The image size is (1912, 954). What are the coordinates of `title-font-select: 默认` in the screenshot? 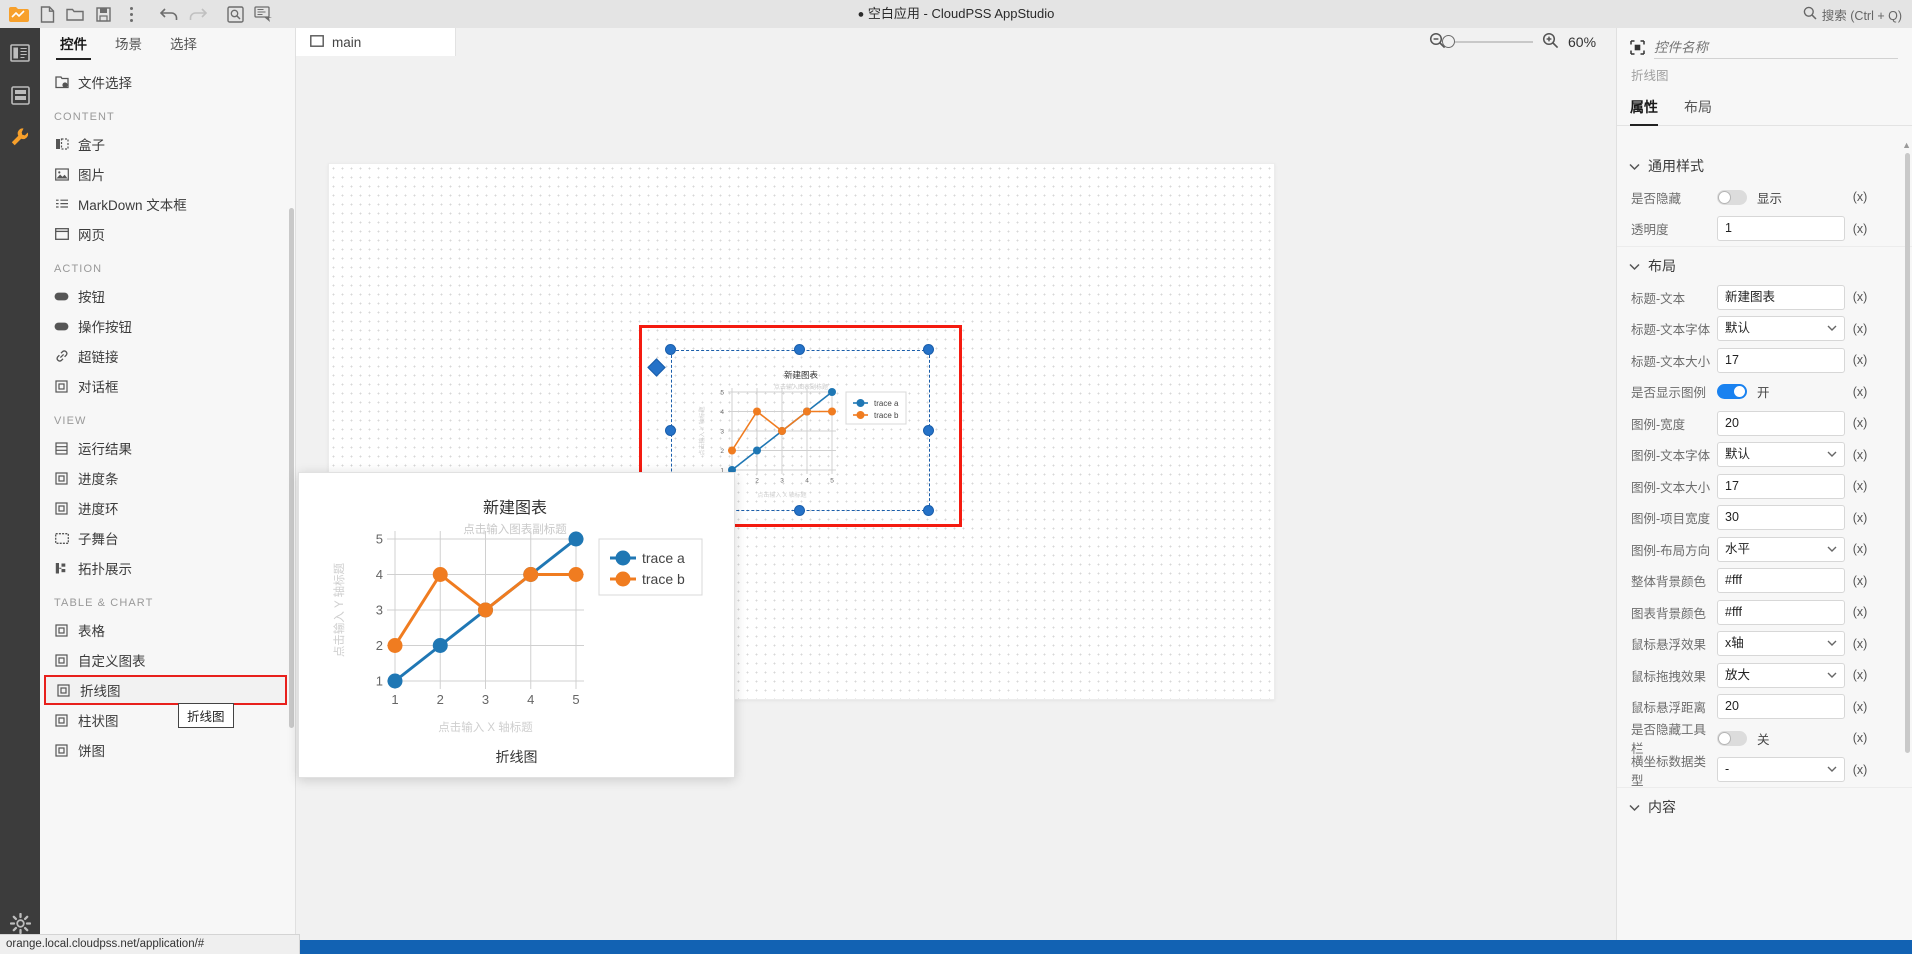 It's located at (1781, 328).